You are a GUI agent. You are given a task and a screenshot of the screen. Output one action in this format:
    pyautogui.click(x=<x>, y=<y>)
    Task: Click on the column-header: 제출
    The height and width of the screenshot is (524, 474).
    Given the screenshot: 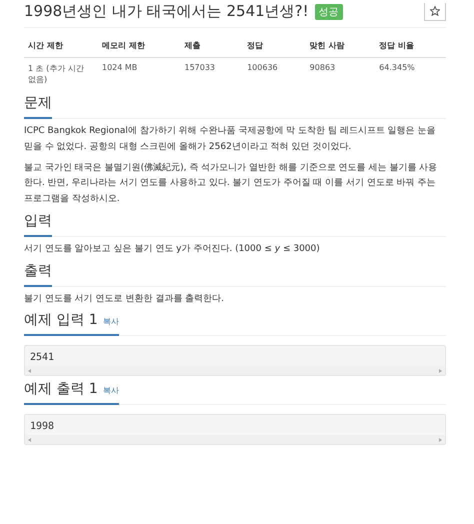 What is the action you would take?
    pyautogui.click(x=212, y=46)
    